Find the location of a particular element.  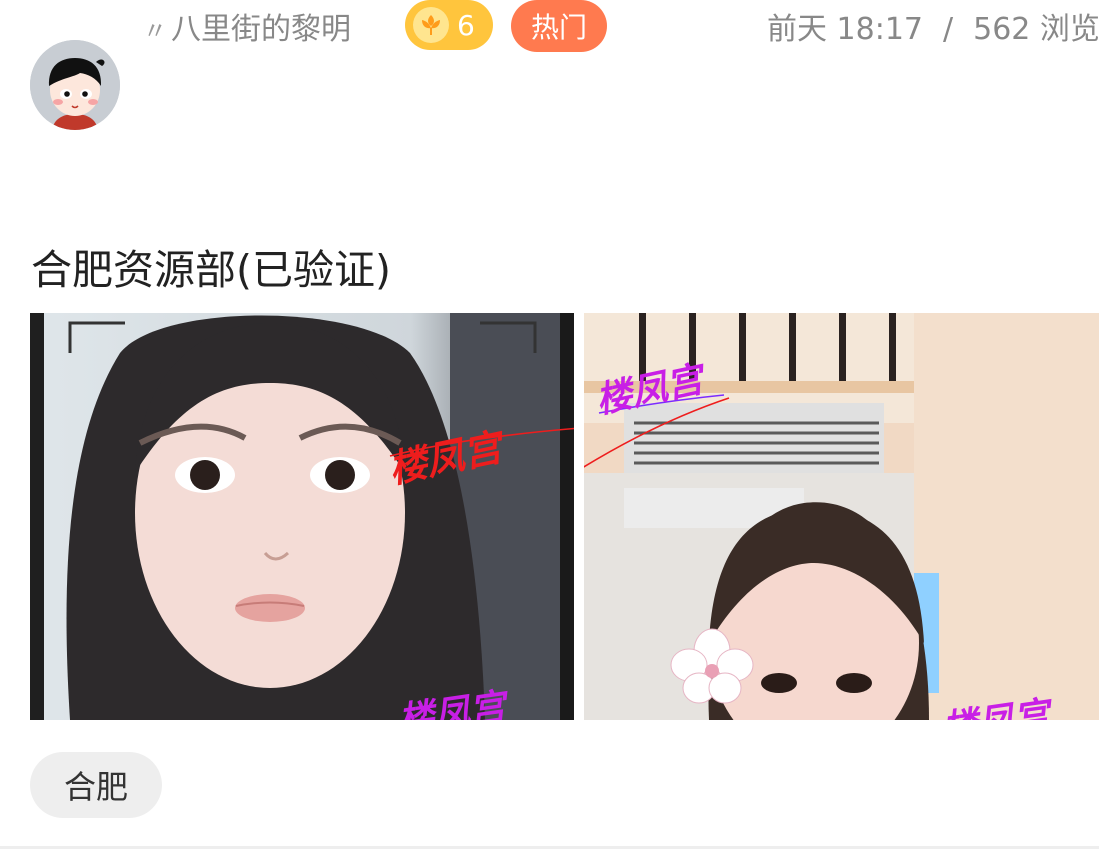

tag-hefei: 合肥 is located at coordinates (96, 785).